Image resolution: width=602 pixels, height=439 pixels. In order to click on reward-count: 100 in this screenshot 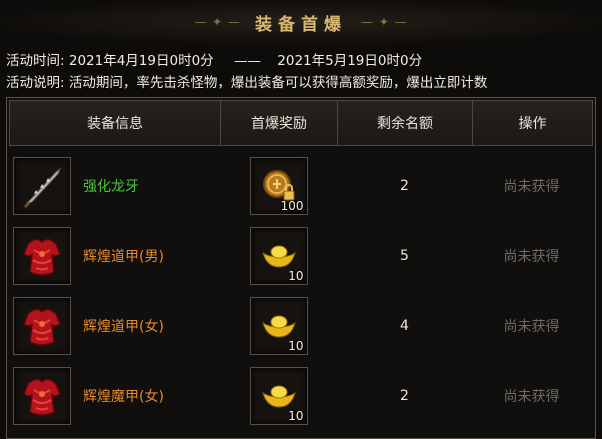, I will do `click(292, 206)`.